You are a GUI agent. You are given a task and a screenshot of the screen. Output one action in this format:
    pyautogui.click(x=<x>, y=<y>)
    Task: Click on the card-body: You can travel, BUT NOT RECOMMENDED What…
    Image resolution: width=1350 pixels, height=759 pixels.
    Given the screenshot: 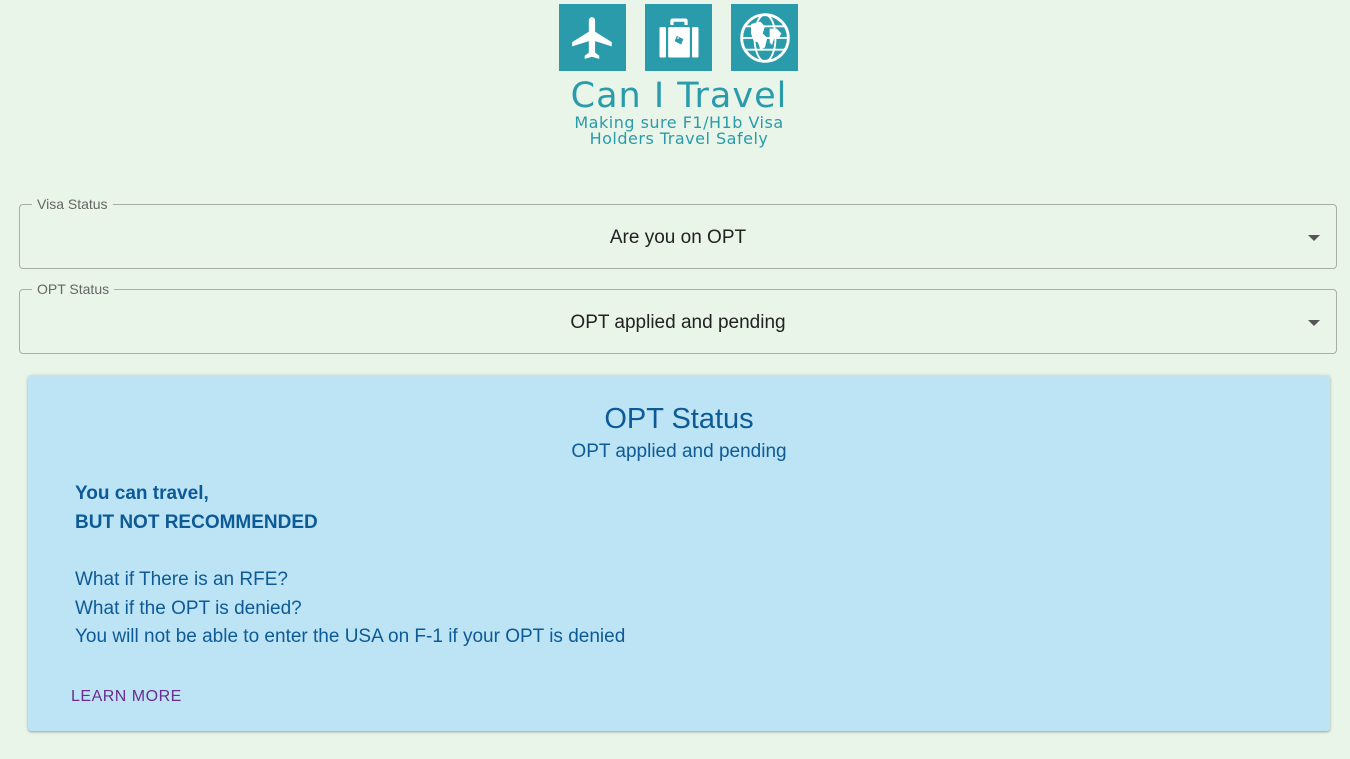 What is the action you would take?
    pyautogui.click(x=350, y=565)
    